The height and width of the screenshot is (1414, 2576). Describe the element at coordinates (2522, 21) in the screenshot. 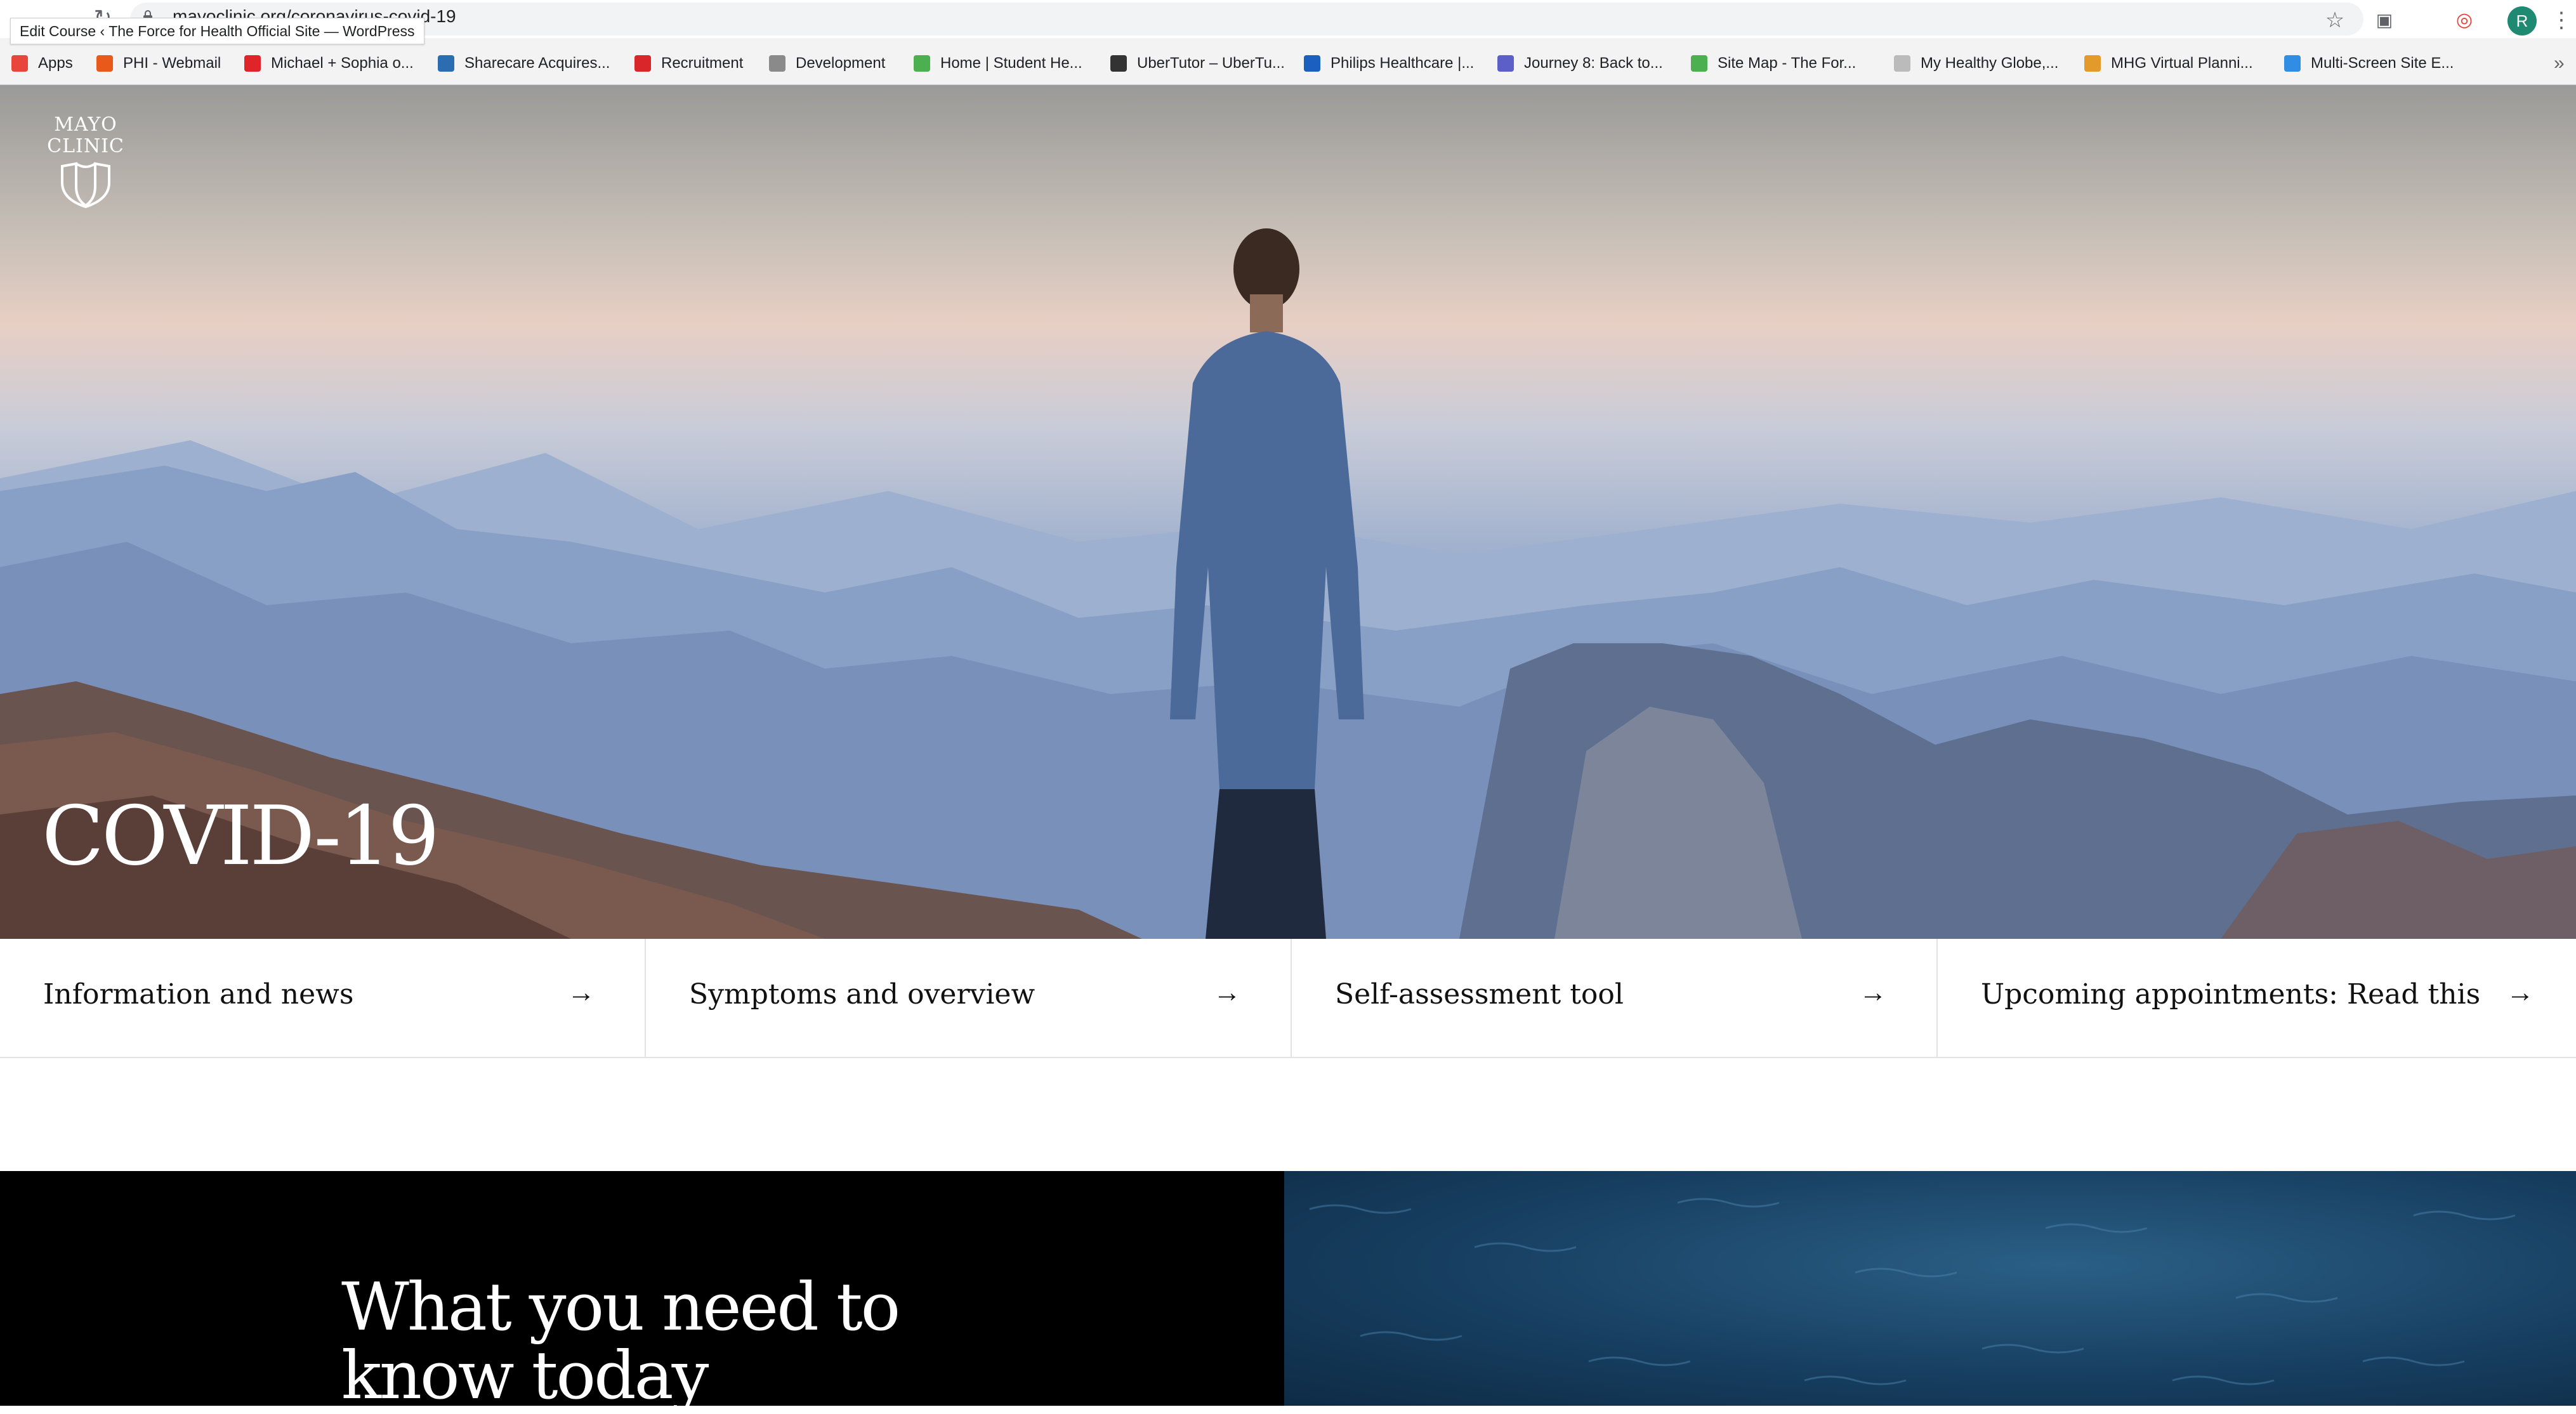

I see `profile-avatar: R` at that location.